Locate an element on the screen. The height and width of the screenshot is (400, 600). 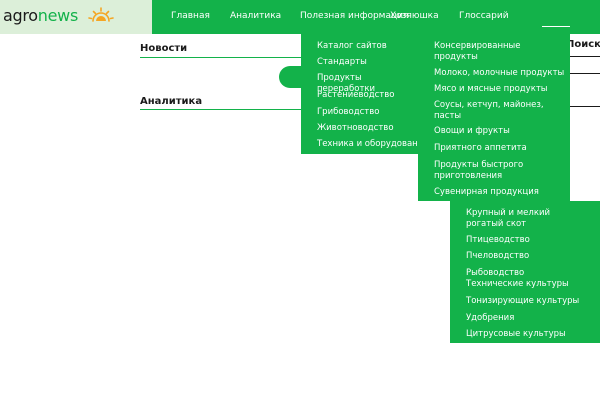
menu-item-dairy: Молоко, молочные продукты is located at coordinates (499, 73).